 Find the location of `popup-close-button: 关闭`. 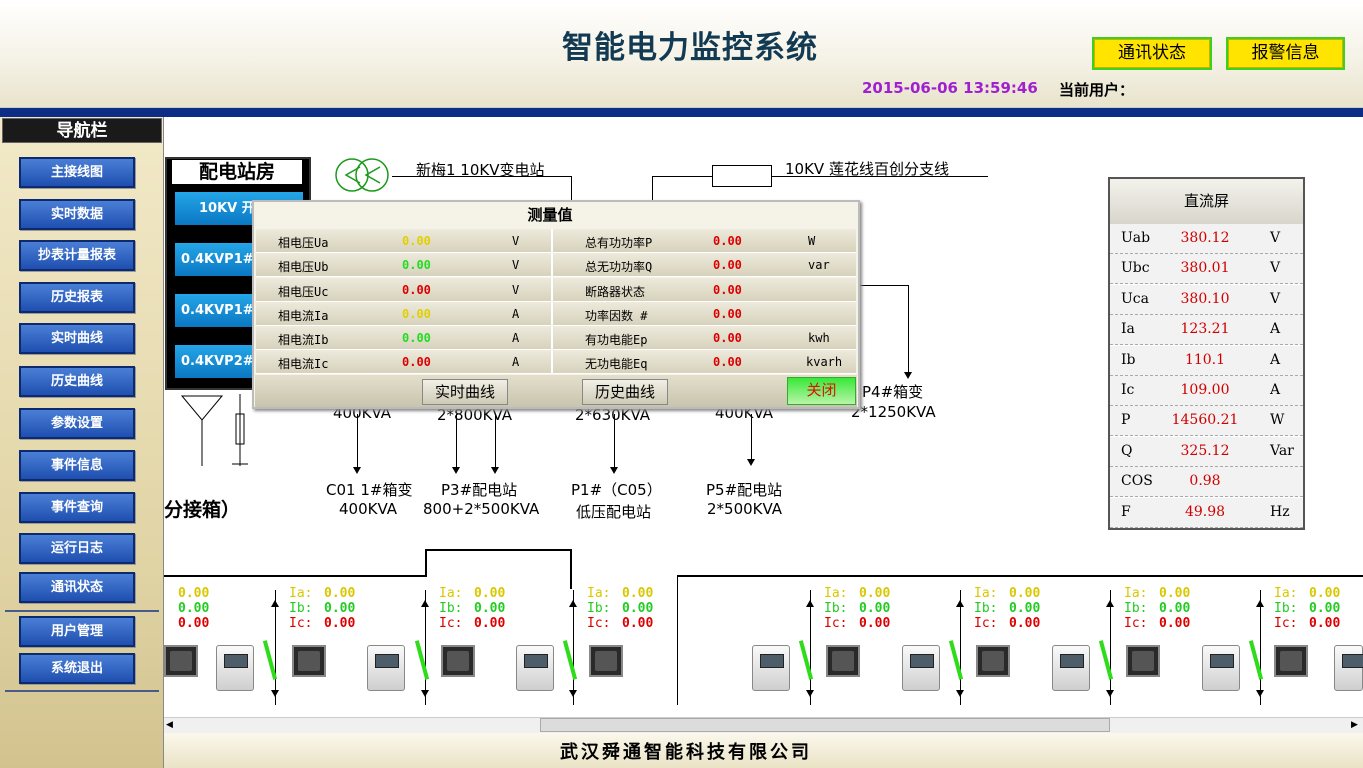

popup-close-button: 关闭 is located at coordinates (821, 391).